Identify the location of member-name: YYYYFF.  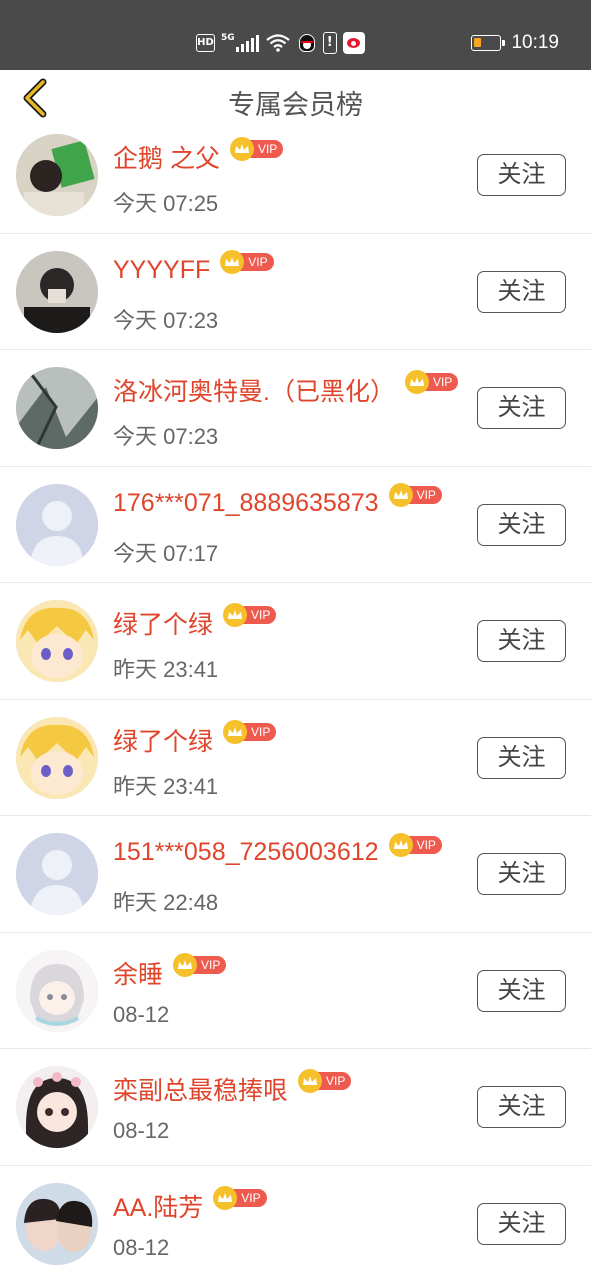
(161, 270).